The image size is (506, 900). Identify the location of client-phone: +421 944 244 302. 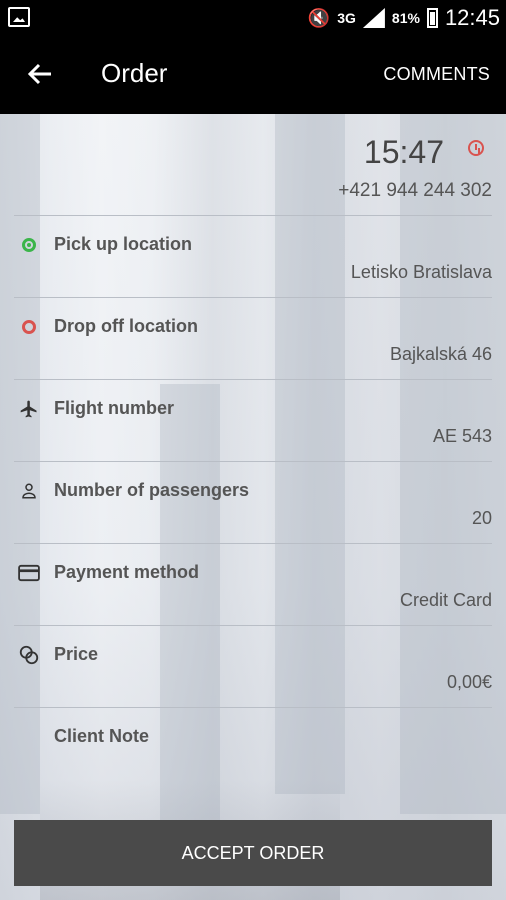
(415, 191).